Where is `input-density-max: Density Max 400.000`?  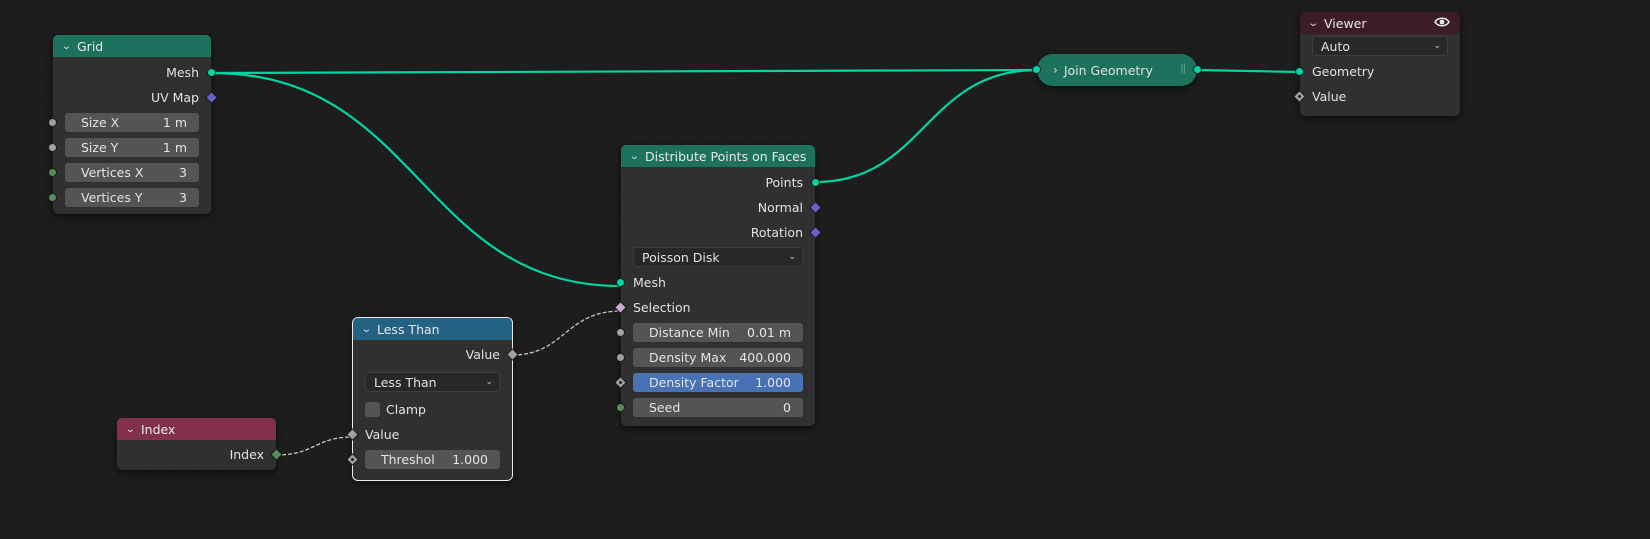
input-density-max: Density Max 400.000 is located at coordinates (715, 357).